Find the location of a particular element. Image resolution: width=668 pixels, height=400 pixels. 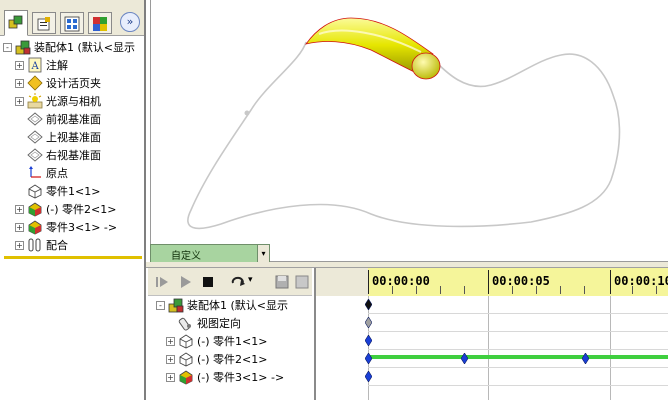

svg-text: A is located at coordinates (35, 66).